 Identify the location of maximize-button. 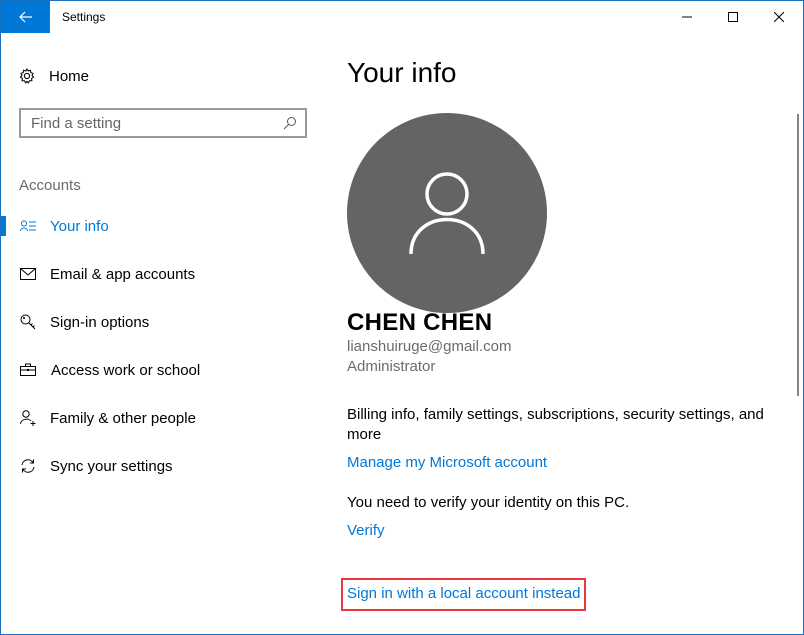
(733, 17).